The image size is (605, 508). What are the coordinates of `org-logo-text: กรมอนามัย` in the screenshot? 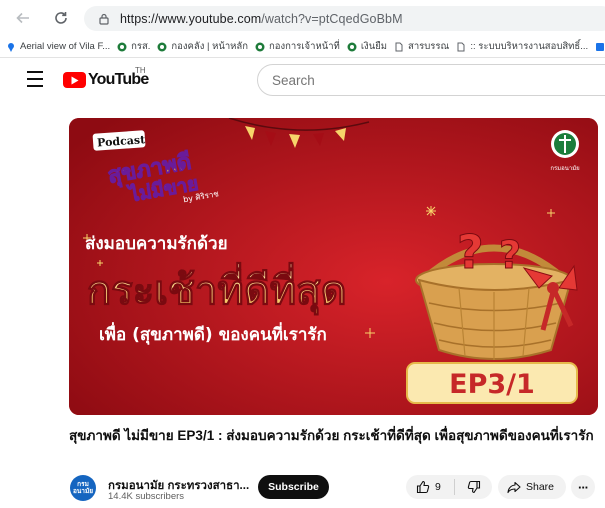 It's located at (564, 168).